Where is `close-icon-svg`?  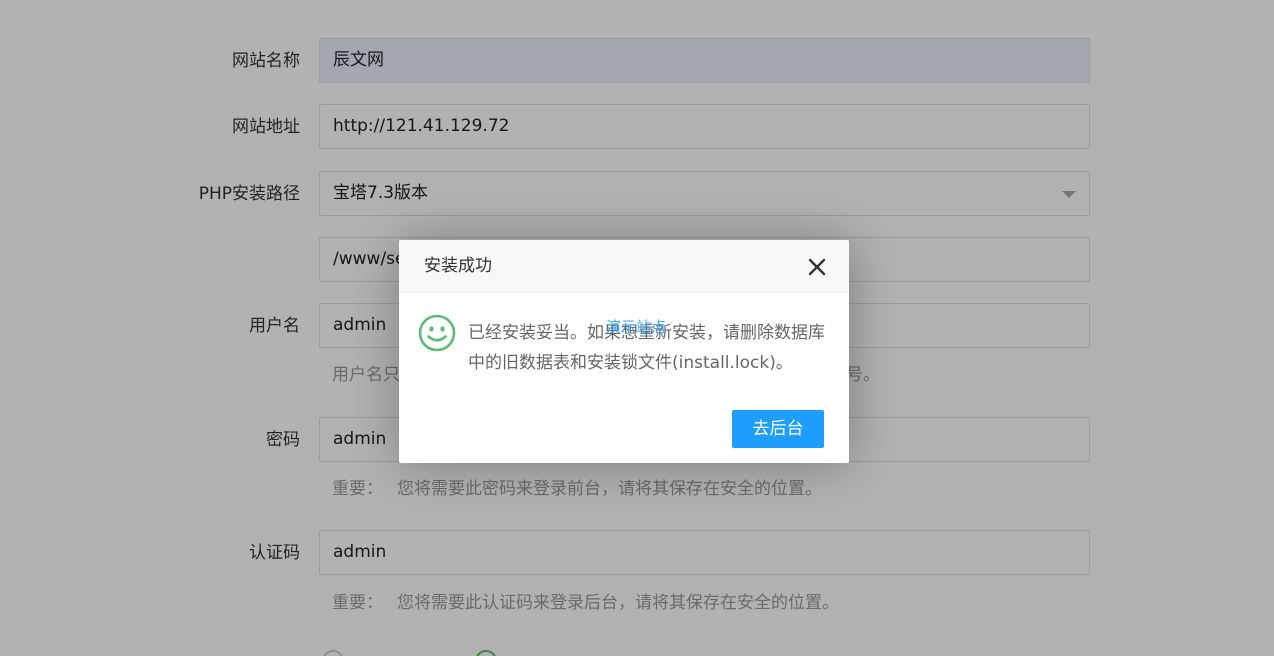
close-icon-svg is located at coordinates (817, 267).